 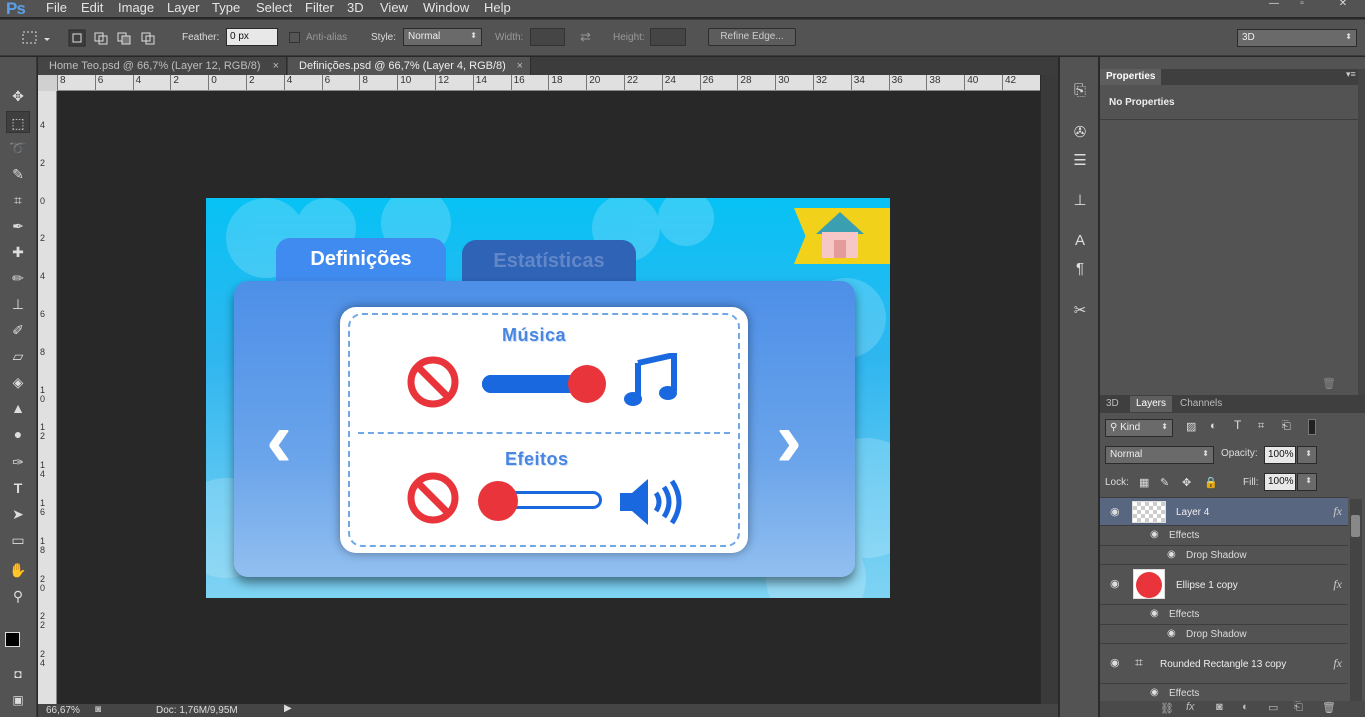 I want to click on feather-input: 0 px, so click(x=252, y=37).